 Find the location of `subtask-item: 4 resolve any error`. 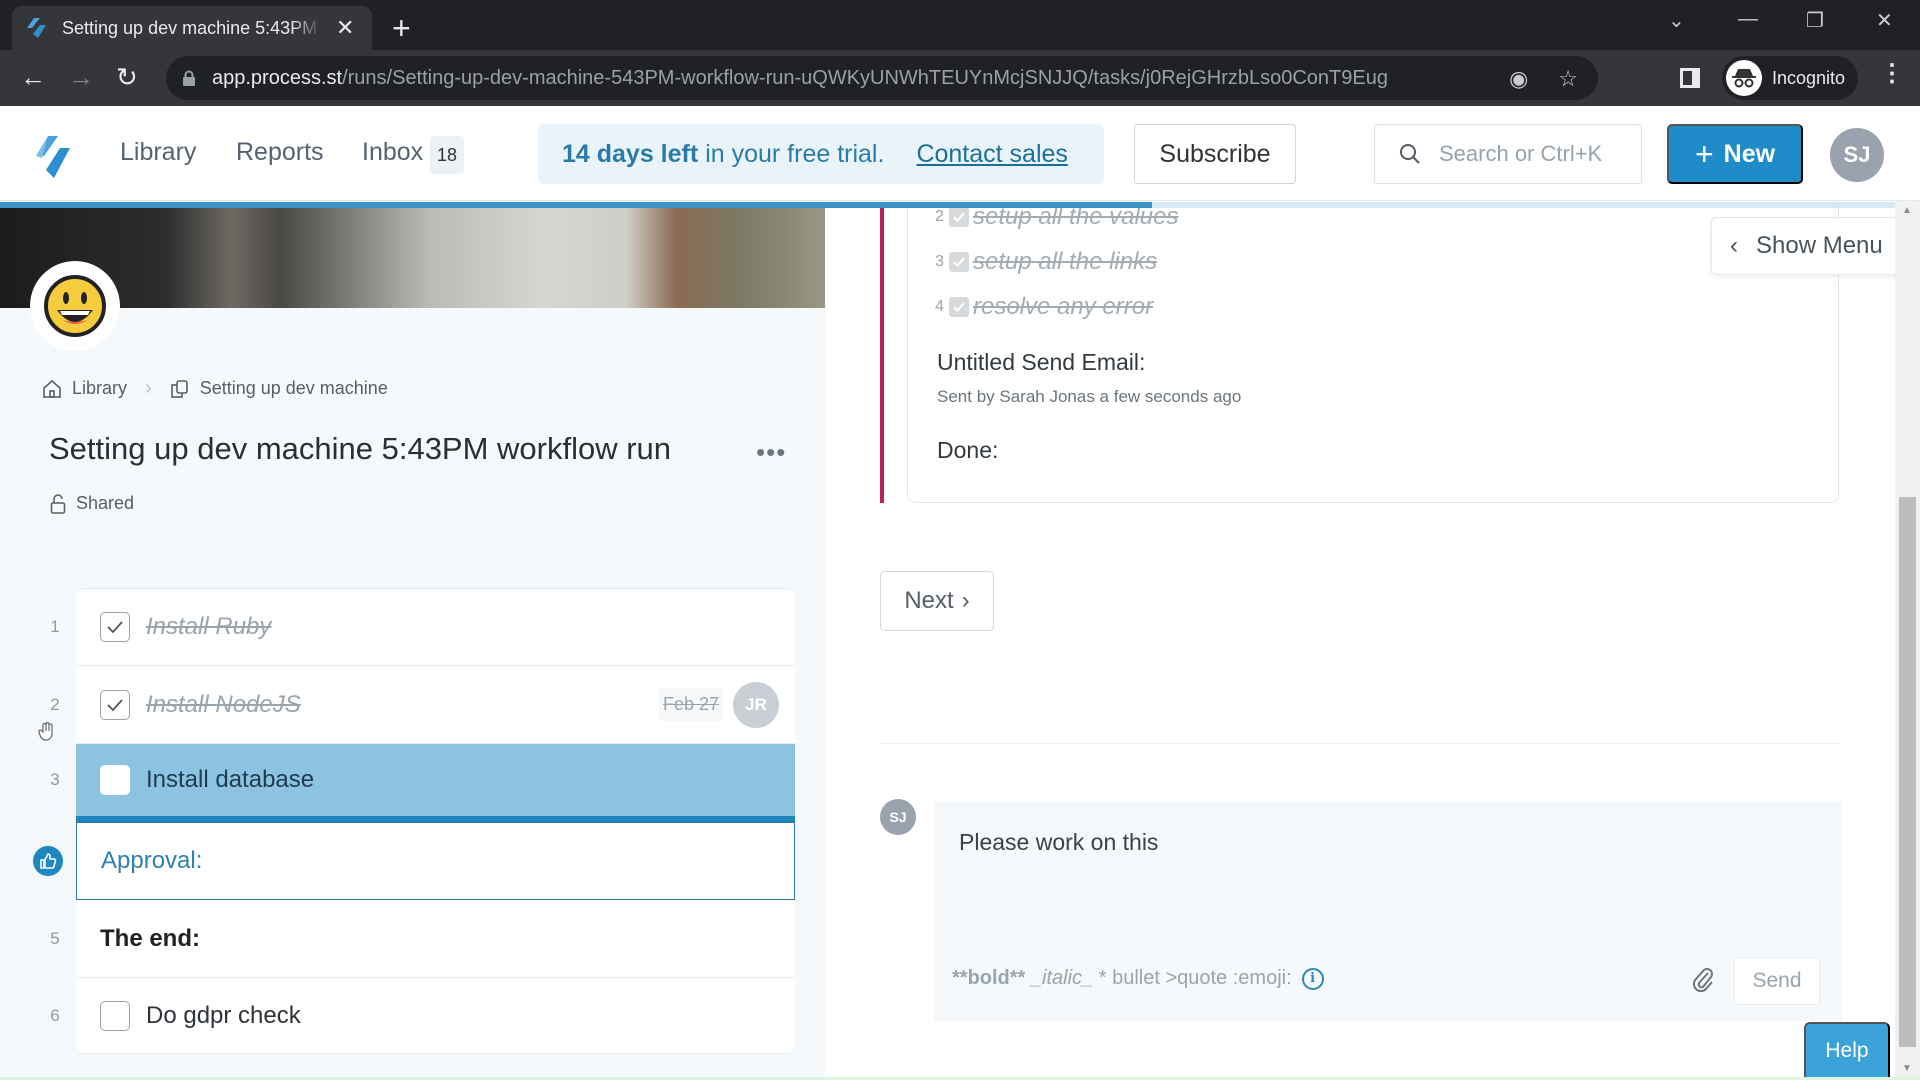

subtask-item: 4 resolve any error is located at coordinates (1044, 307).